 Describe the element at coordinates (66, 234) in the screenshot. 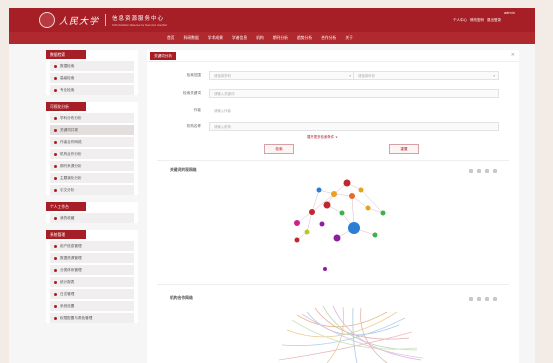

I see `sidebar-group-title: 系统管理` at that location.